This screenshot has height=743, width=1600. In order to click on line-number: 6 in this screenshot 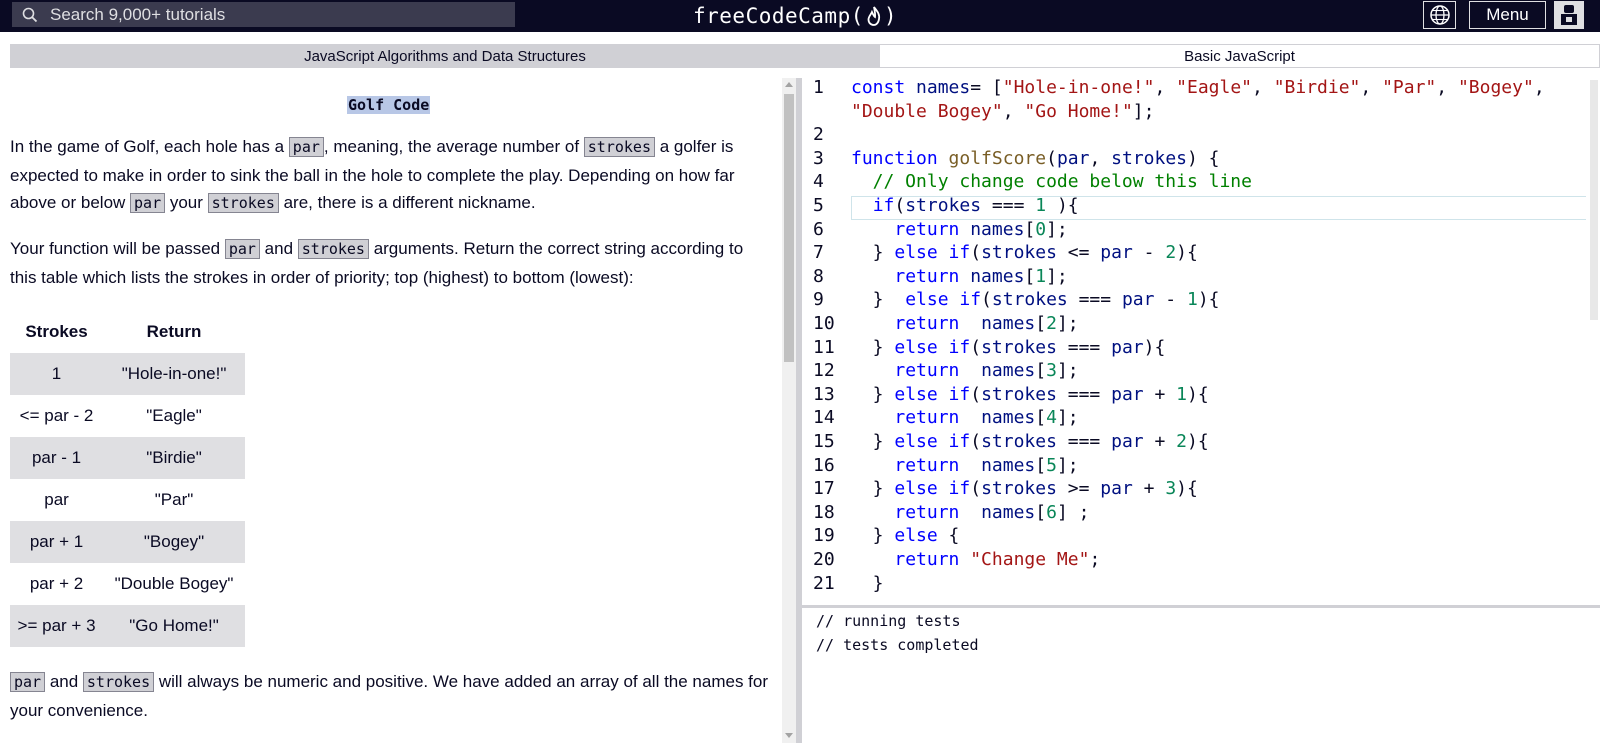, I will do `click(818, 229)`.